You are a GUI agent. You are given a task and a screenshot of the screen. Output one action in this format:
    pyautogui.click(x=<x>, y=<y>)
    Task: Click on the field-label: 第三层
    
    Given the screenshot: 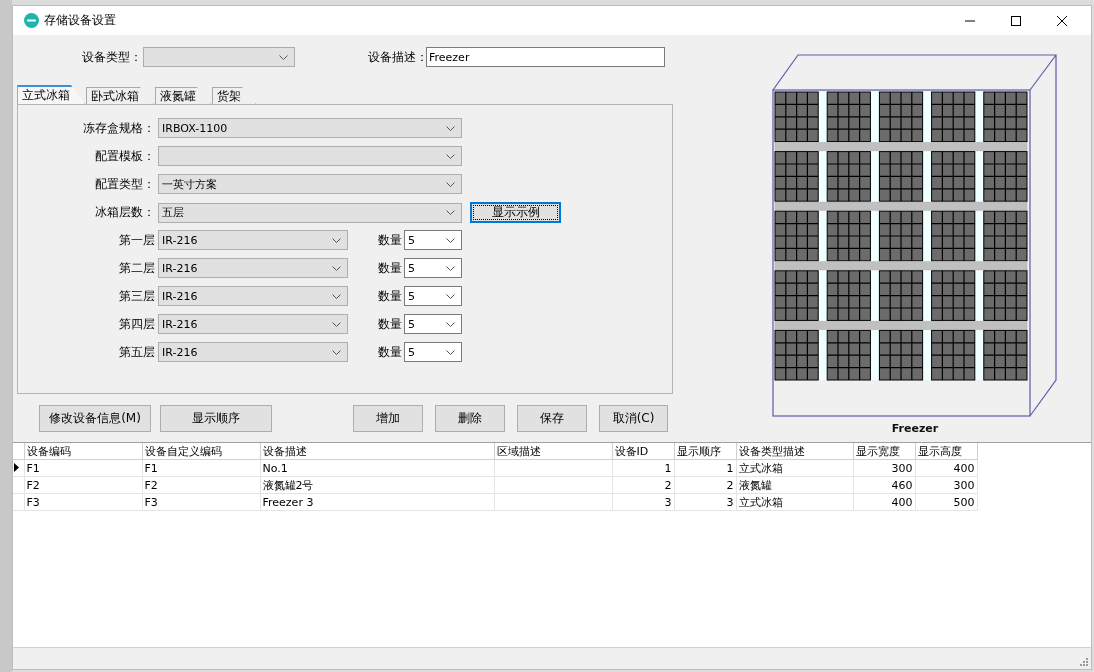 What is the action you would take?
    pyautogui.click(x=137, y=296)
    